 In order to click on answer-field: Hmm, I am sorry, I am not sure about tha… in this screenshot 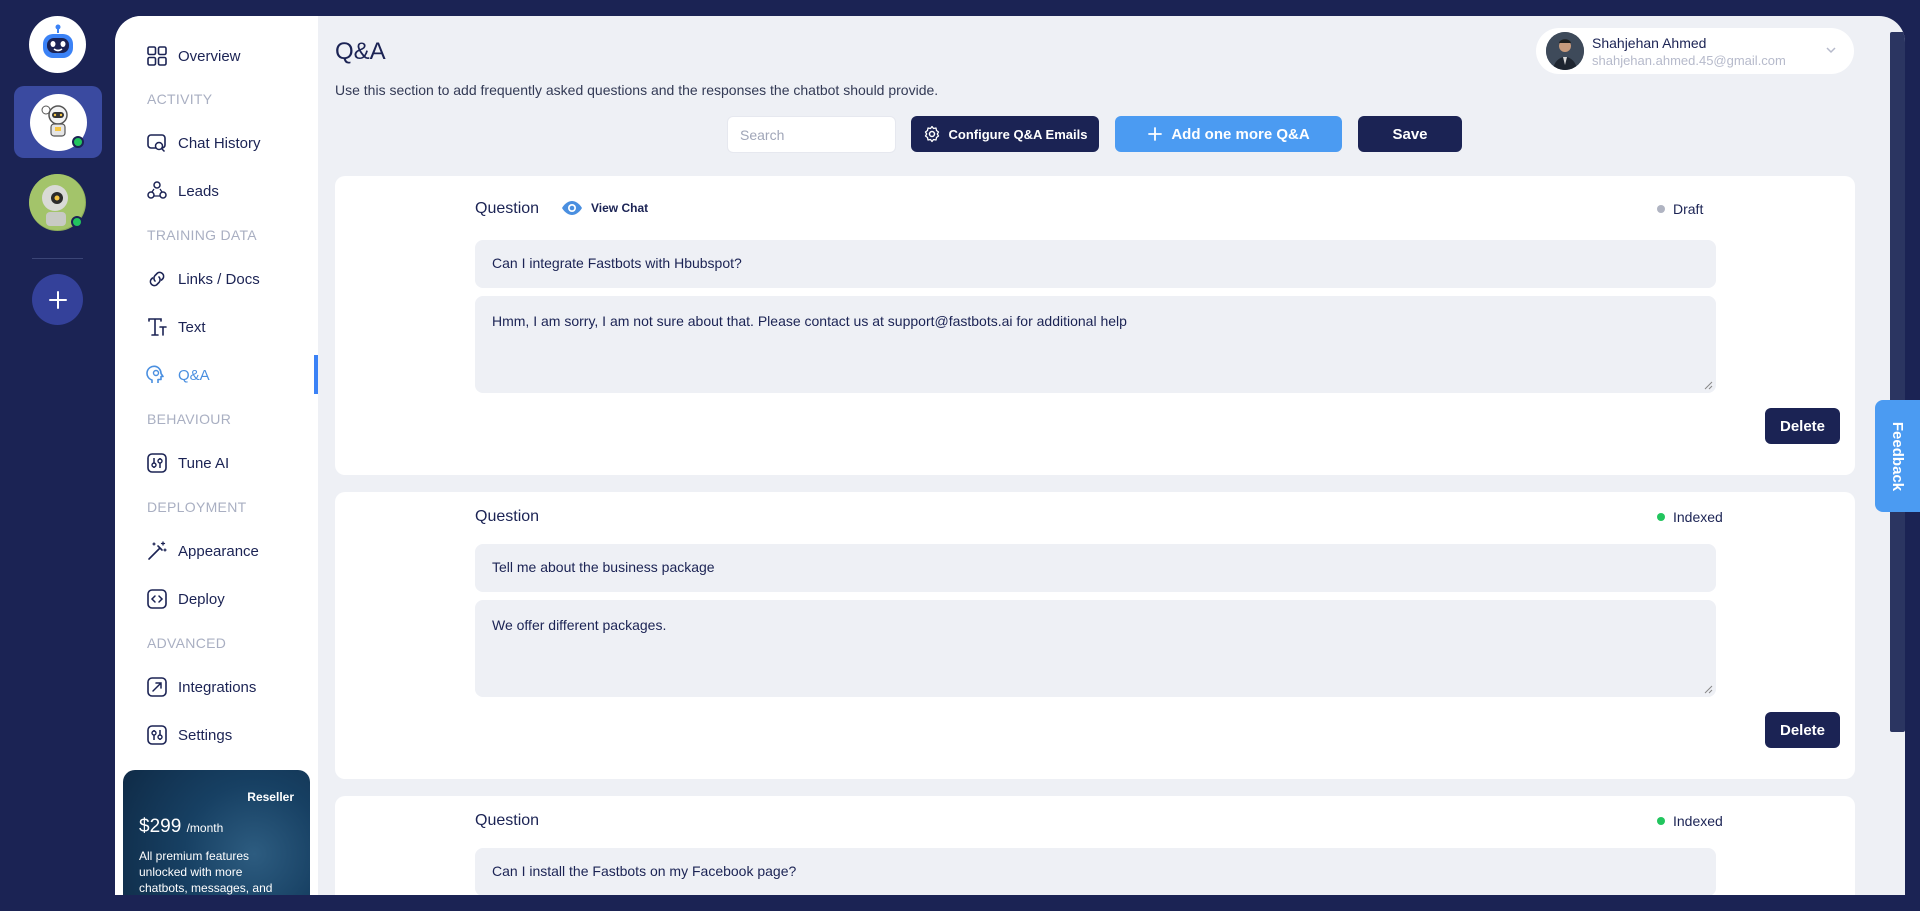, I will do `click(1095, 344)`.